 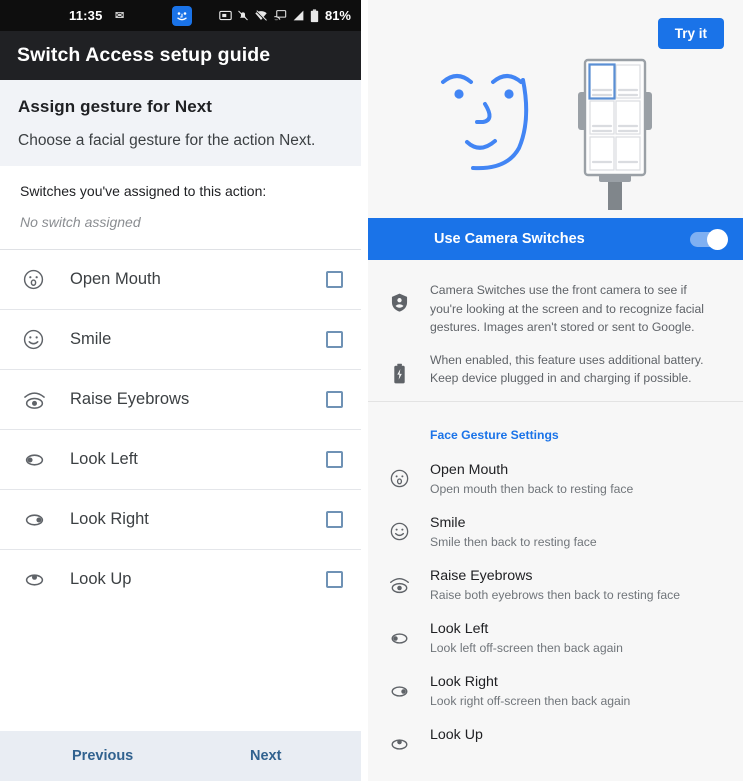 I want to click on page-title: Switch Access setup guide, so click(x=144, y=55).